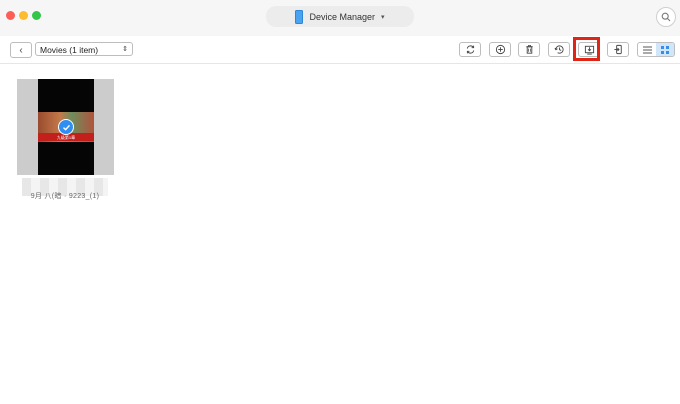 The width and height of the screenshot is (680, 404). I want to click on refresh-button, so click(470, 49).